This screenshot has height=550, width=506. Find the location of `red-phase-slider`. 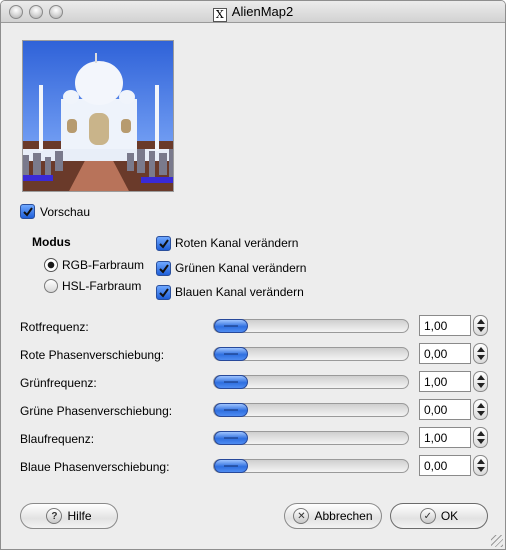

red-phase-slider is located at coordinates (311, 354).